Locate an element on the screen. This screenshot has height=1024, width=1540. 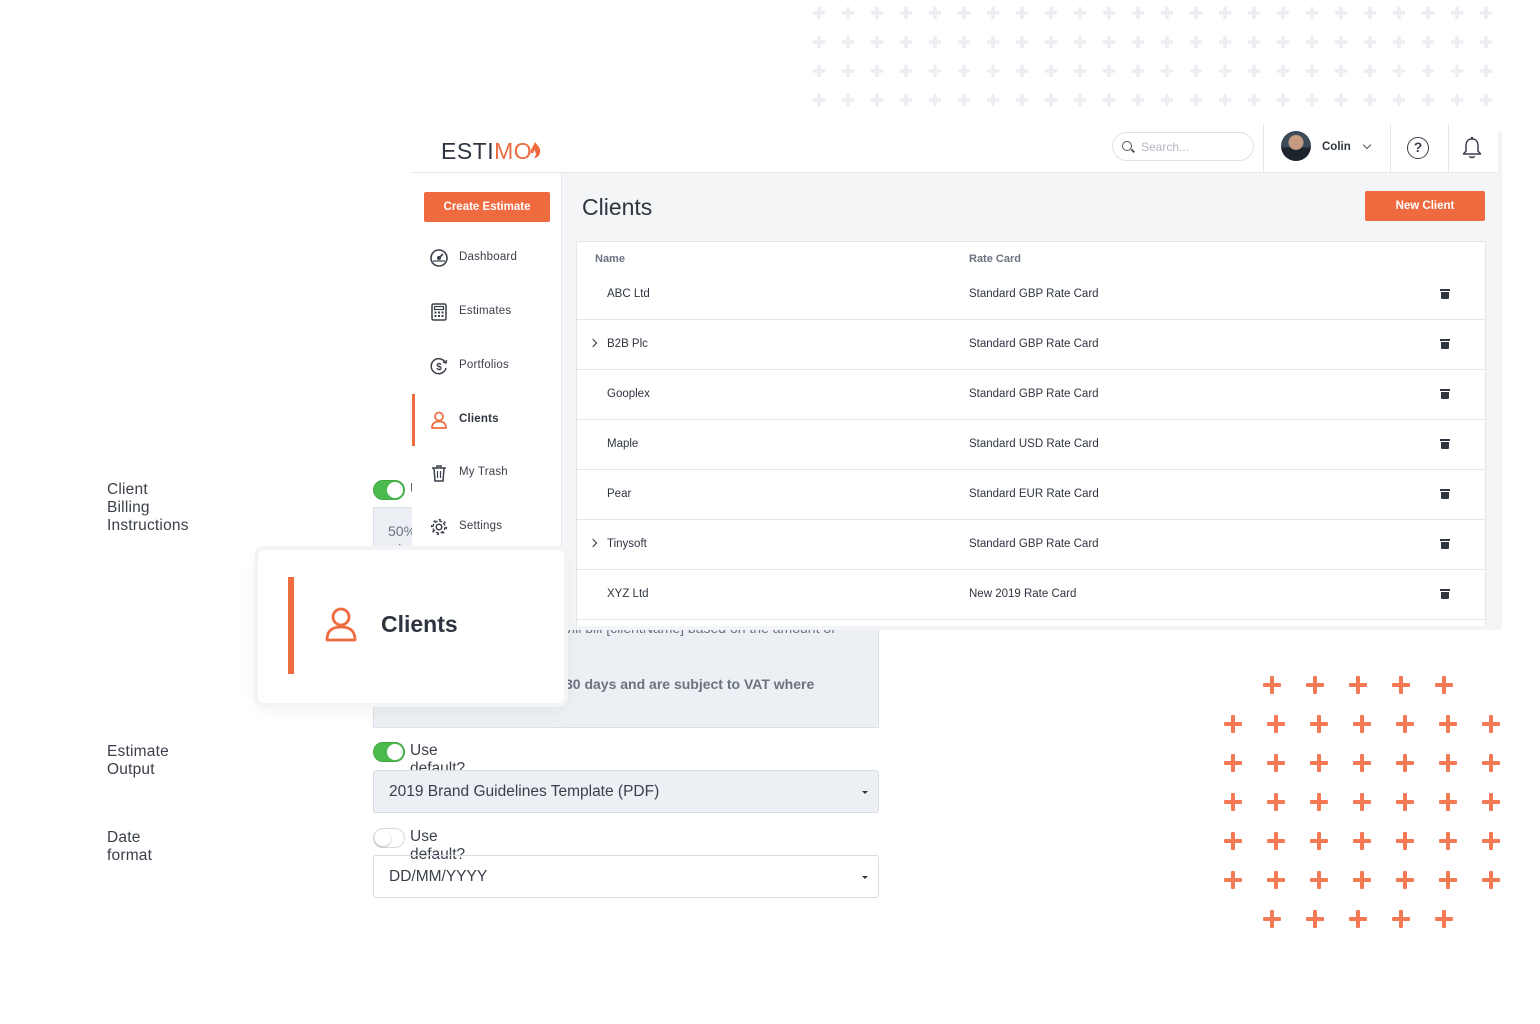
bell-icon is located at coordinates (1472, 148).